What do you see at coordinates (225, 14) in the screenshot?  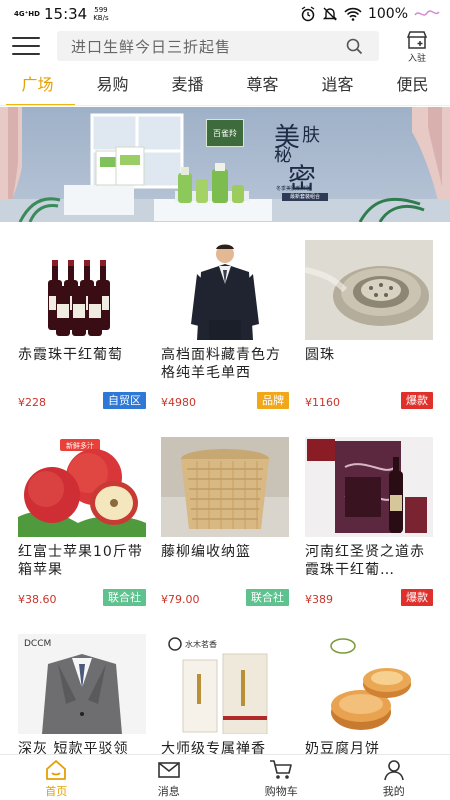 I see `status-bar: 4G⁺HD 15:34 599 KB/s 100%` at bounding box center [225, 14].